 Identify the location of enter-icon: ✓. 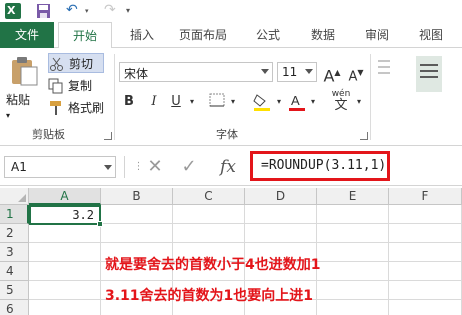
(189, 167).